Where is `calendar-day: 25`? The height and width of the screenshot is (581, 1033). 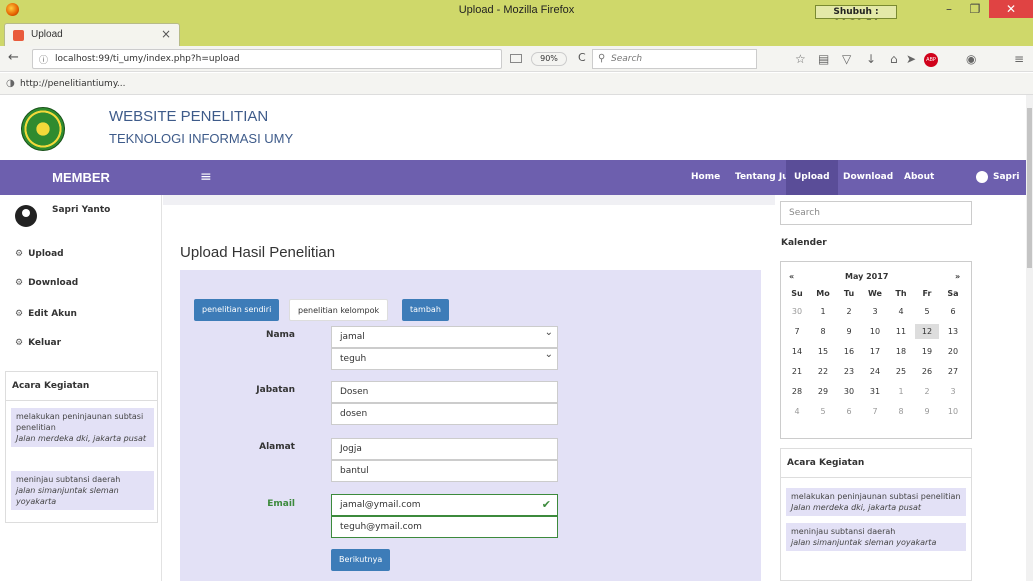 calendar-day: 25 is located at coordinates (901, 371).